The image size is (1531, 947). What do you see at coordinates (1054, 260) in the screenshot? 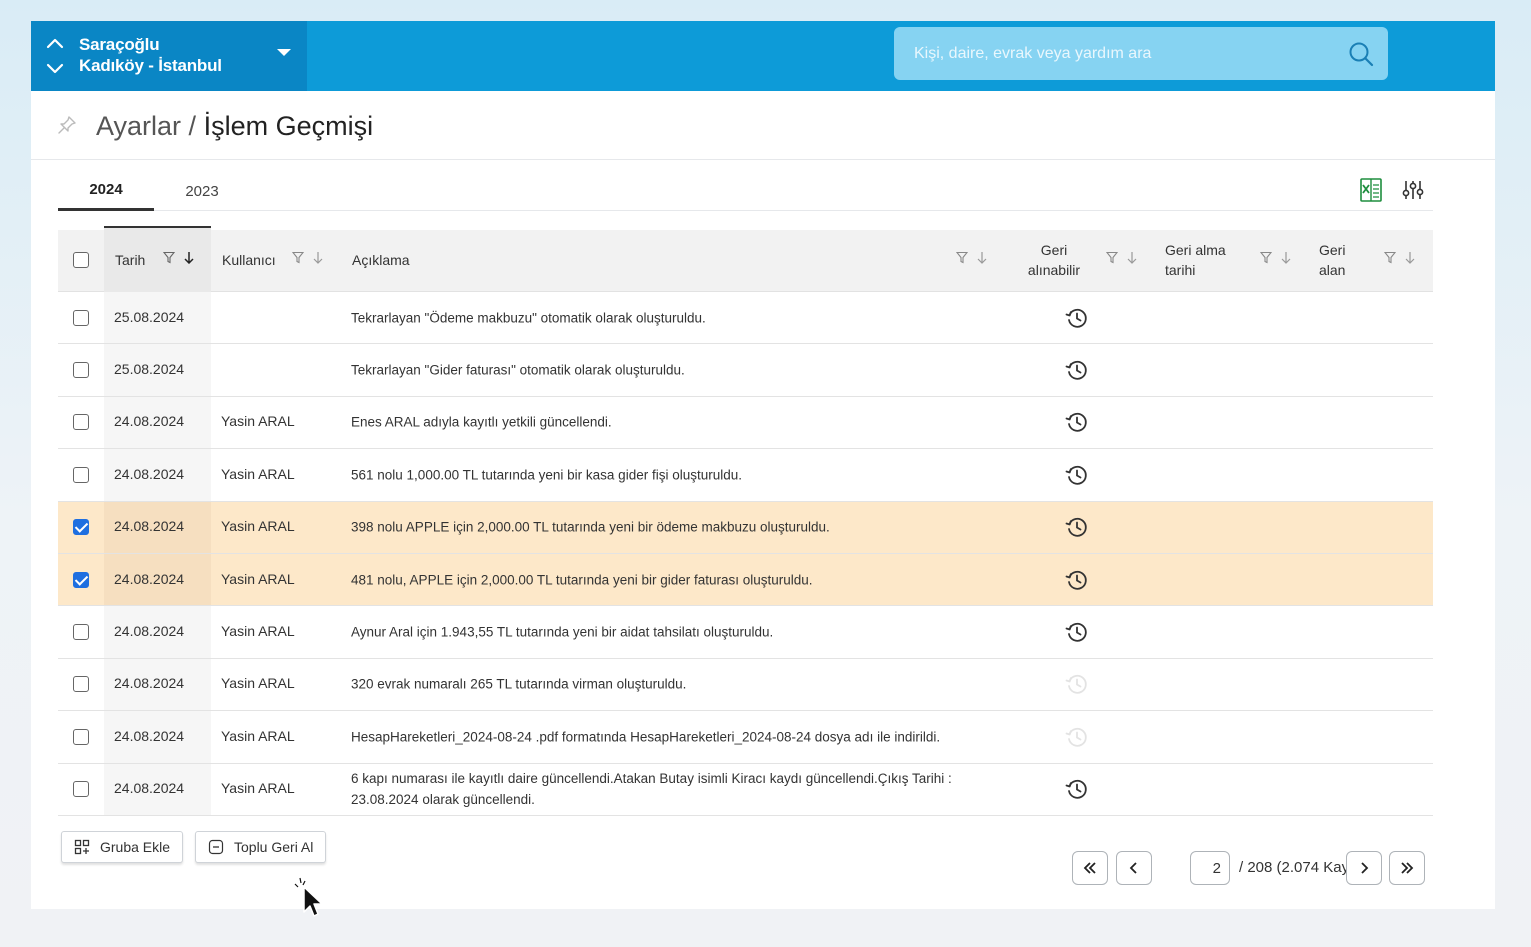
I see `col-revertible-header: Geri alınabilir` at bounding box center [1054, 260].